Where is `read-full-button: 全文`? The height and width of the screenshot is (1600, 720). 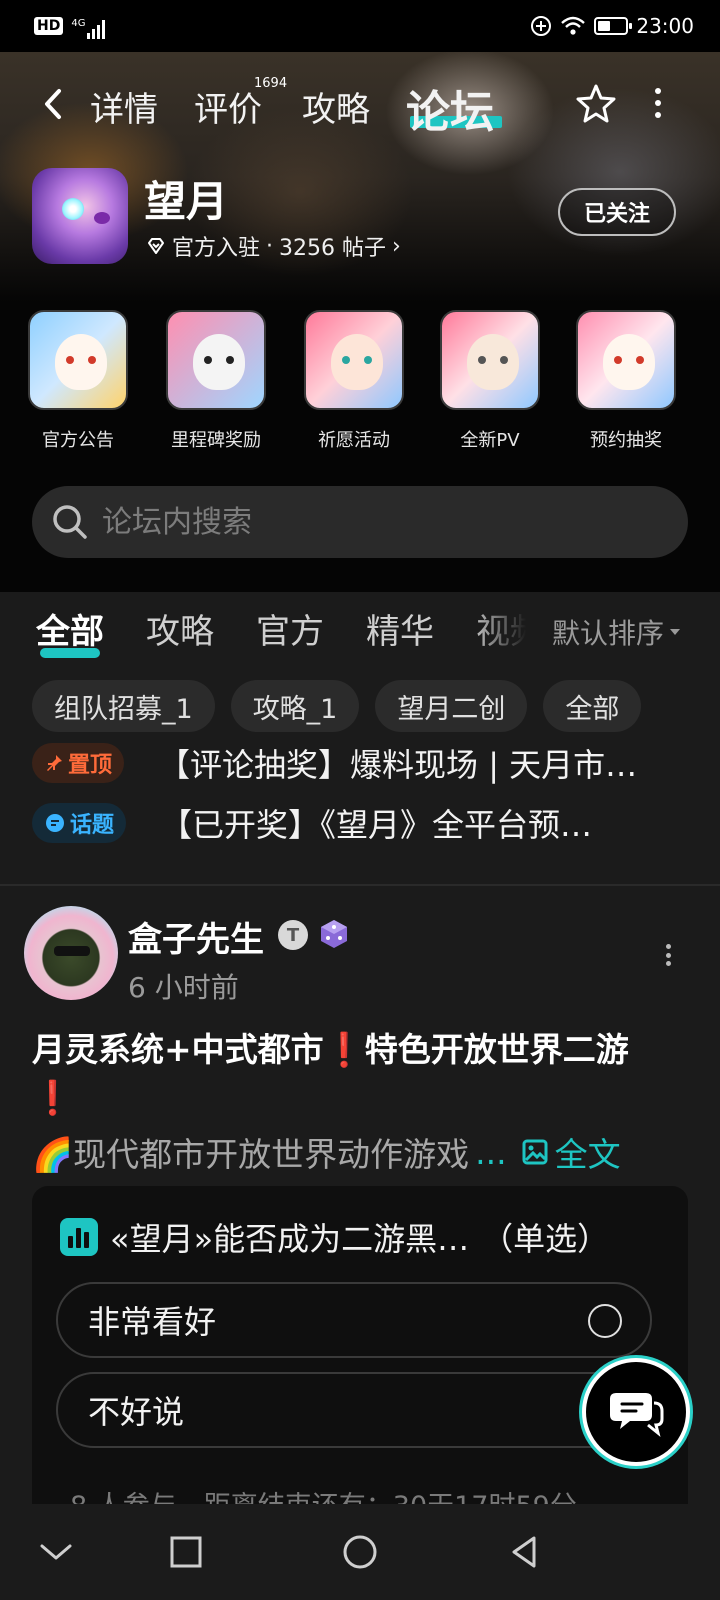
read-full-button: 全文 is located at coordinates (571, 1152).